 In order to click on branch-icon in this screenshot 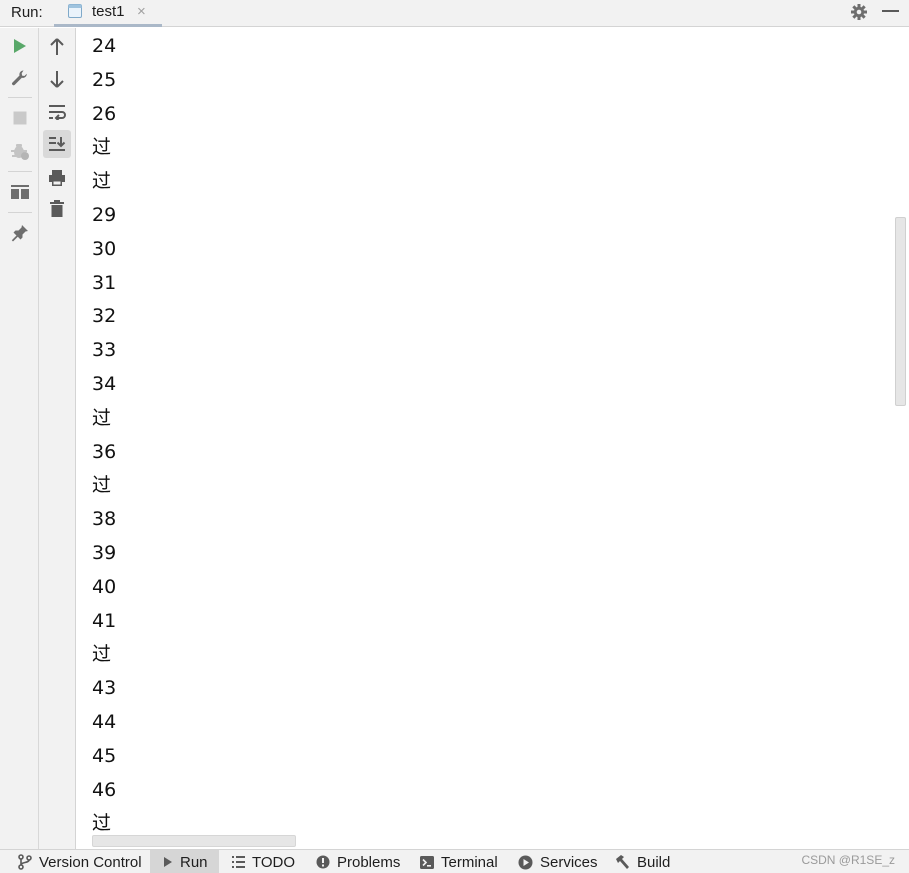, I will do `click(25, 862)`.